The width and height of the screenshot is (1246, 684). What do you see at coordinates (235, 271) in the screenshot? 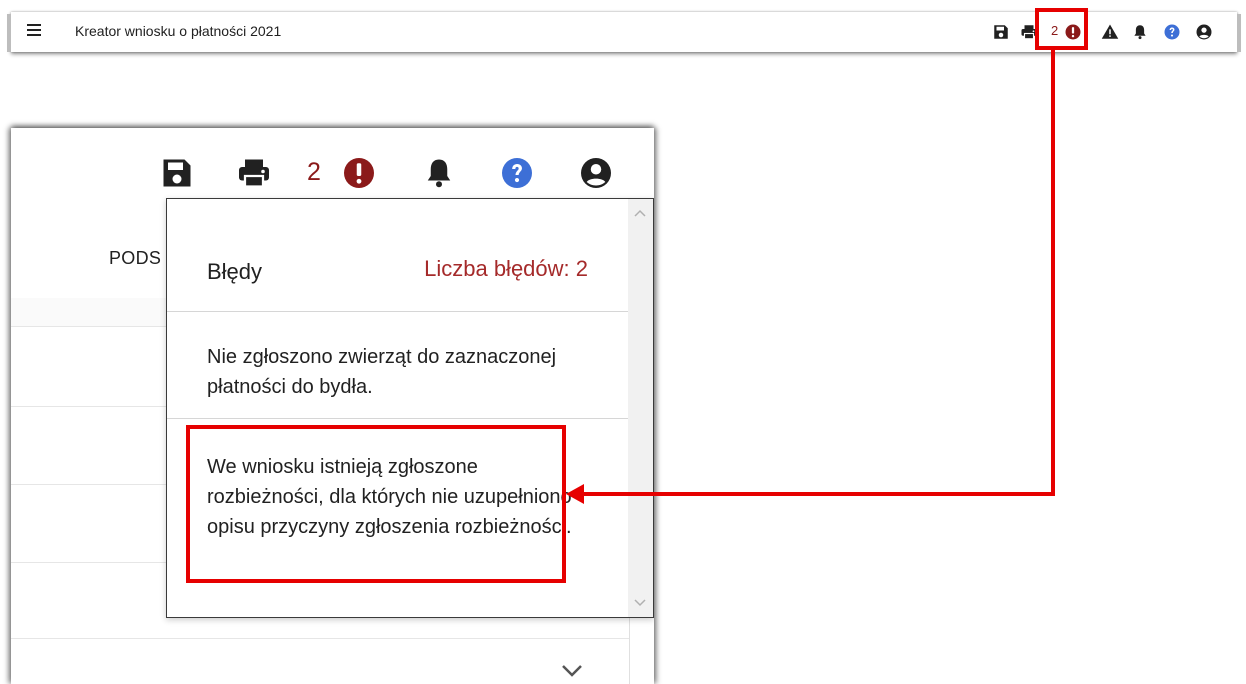
I see `errors-title: Błędy` at bounding box center [235, 271].